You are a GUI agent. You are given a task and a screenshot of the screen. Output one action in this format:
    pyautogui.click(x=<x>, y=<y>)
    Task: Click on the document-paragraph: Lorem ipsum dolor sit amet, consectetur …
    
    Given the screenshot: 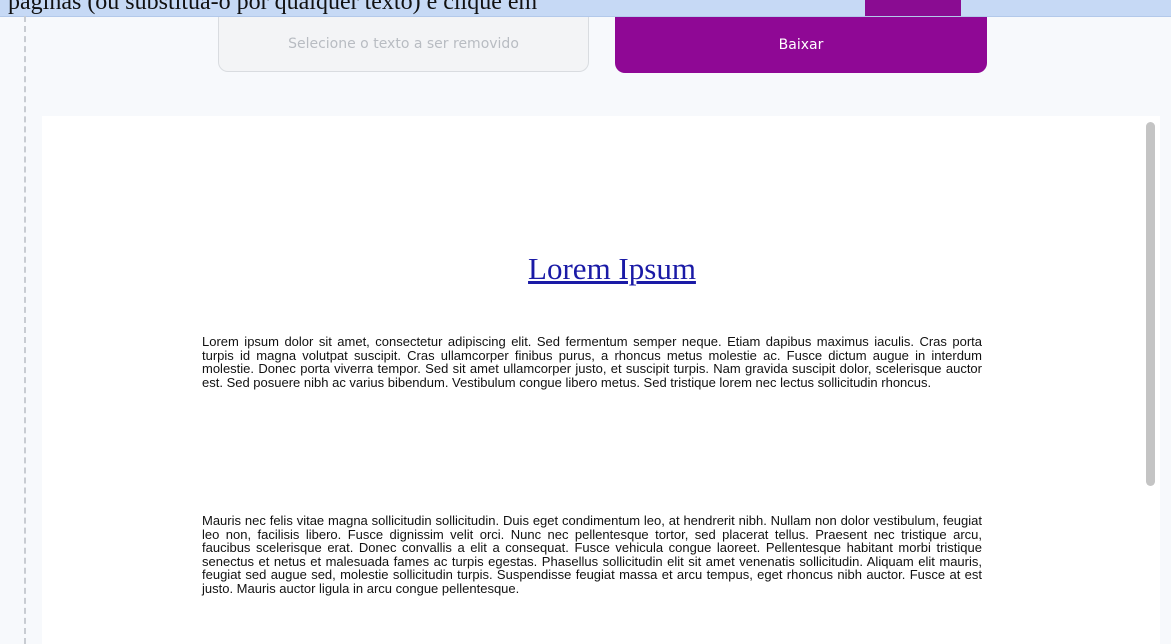 What is the action you would take?
    pyautogui.click(x=592, y=362)
    